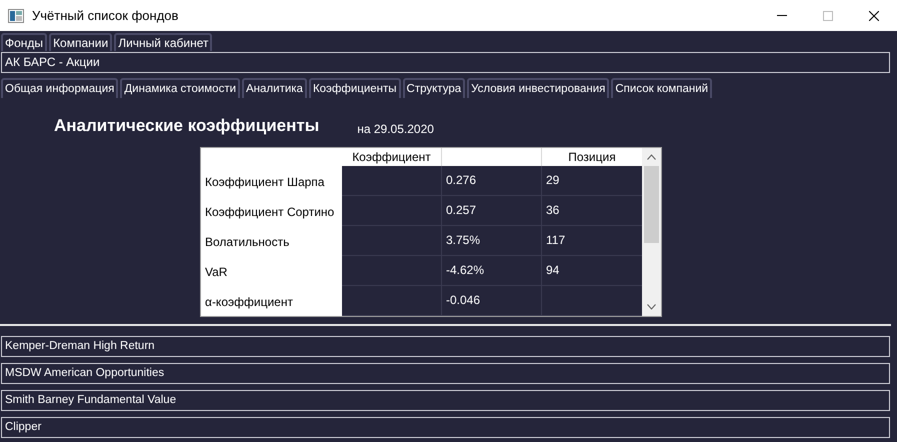 This screenshot has width=897, height=442. Describe the element at coordinates (492, 181) in the screenshot. I see `table-cell: 0.276` at that location.